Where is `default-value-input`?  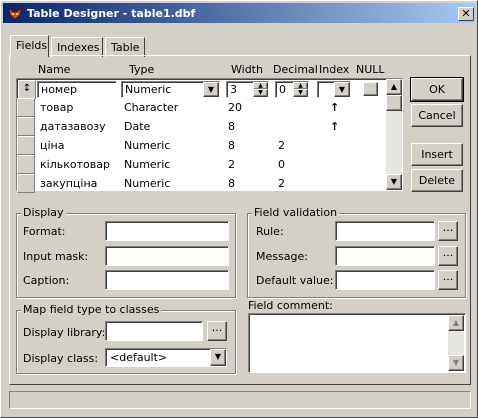 default-value-input is located at coordinates (385, 280).